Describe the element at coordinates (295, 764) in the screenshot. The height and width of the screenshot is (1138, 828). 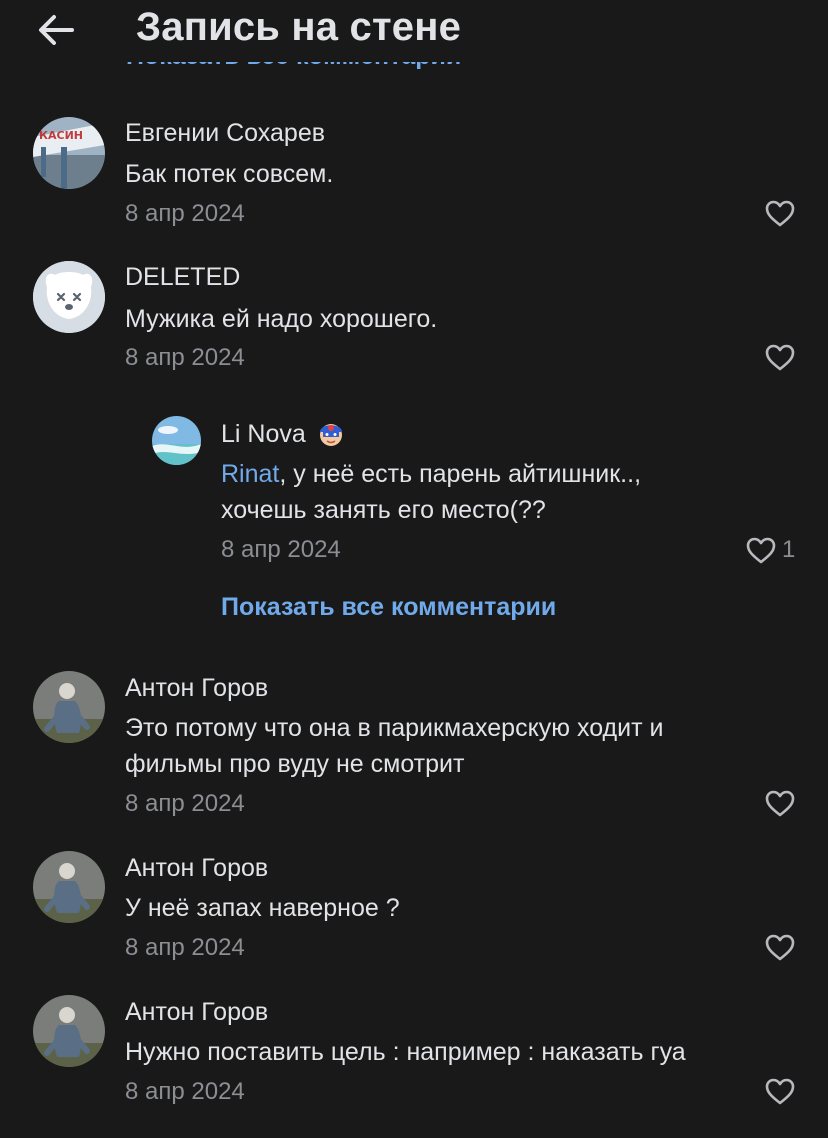
I see `comment-text: фильмы про вуду не смотрит` at that location.